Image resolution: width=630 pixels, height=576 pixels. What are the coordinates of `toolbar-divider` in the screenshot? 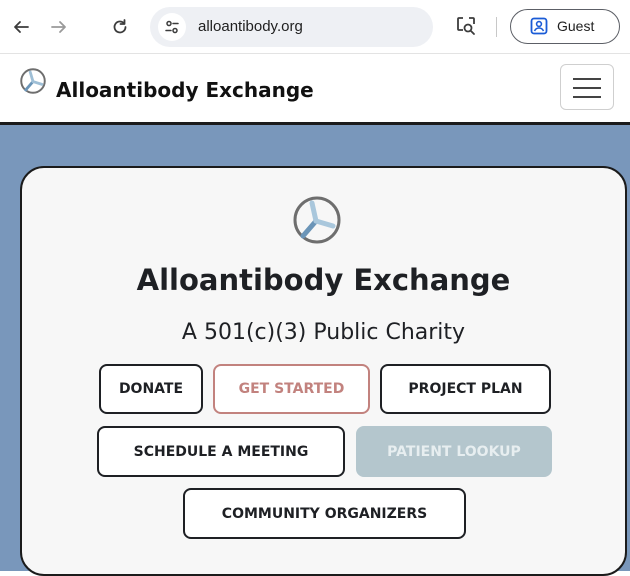 It's located at (496, 27).